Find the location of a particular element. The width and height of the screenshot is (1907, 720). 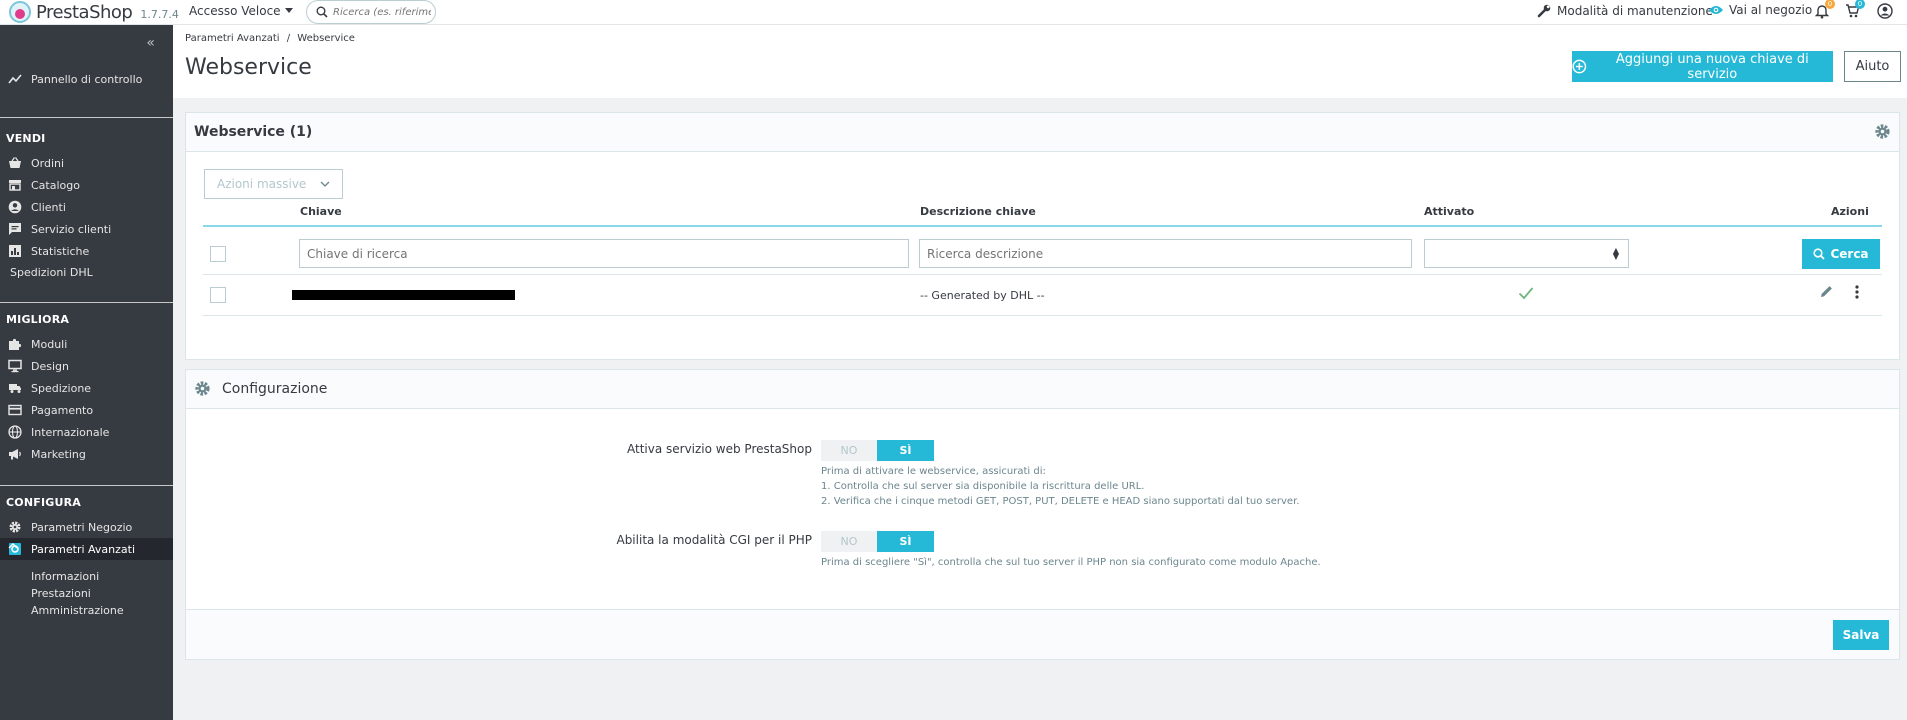

sidebar-section-title: MIGLIORA is located at coordinates (38, 319).